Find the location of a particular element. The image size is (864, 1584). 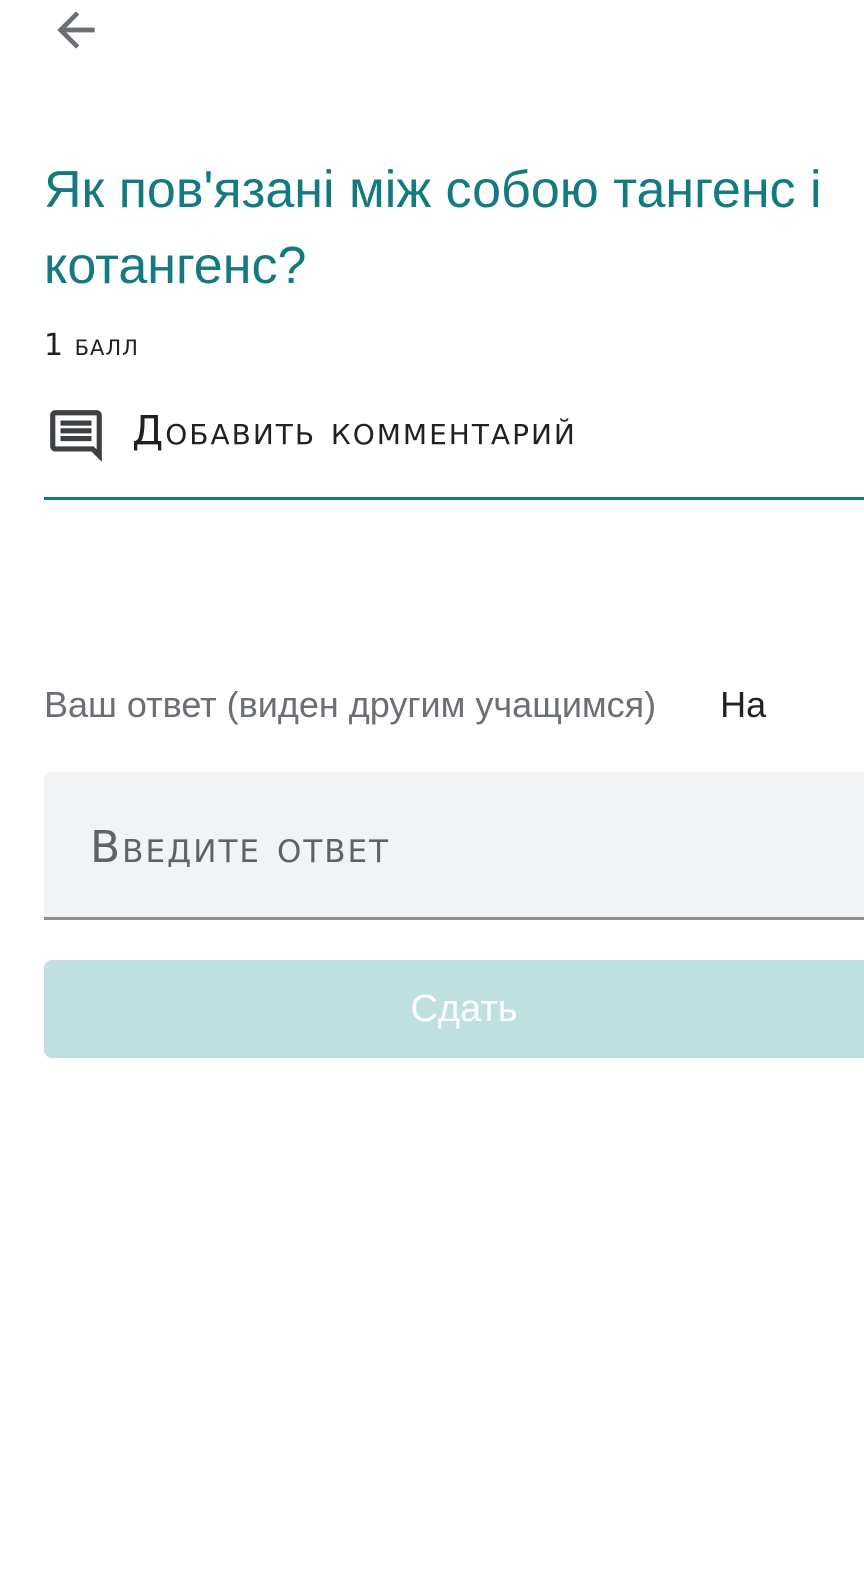

add-comment-label: Добавить комментарий is located at coordinates (354, 431).